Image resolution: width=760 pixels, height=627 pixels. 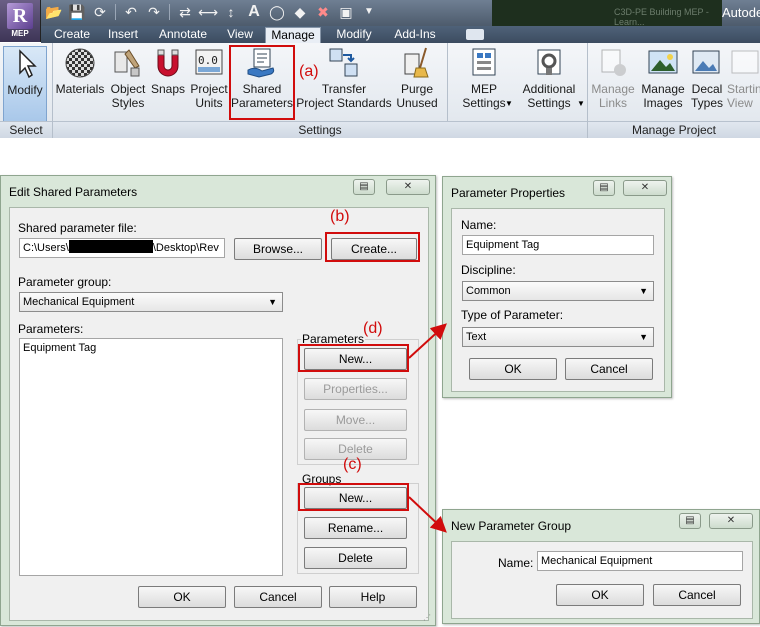 What do you see at coordinates (320, 129) in the screenshot?
I see `panel-label-settings: Settings` at bounding box center [320, 129].